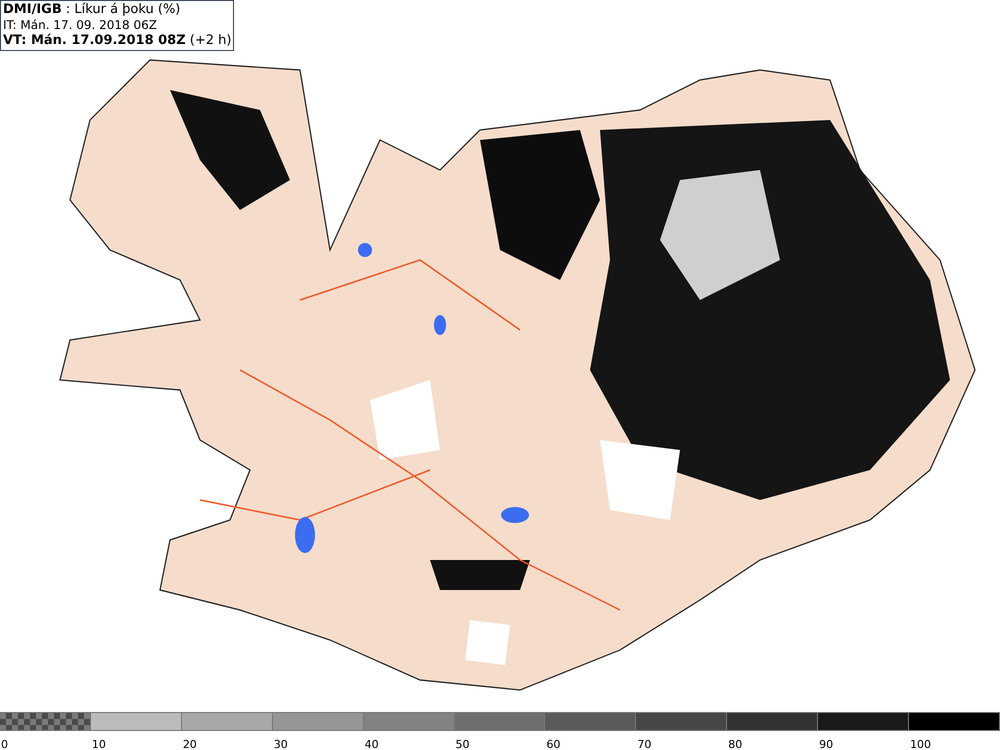 The image size is (1000, 750). Describe the element at coordinates (921, 744) in the screenshot. I see `legend-label: 100` at that location.